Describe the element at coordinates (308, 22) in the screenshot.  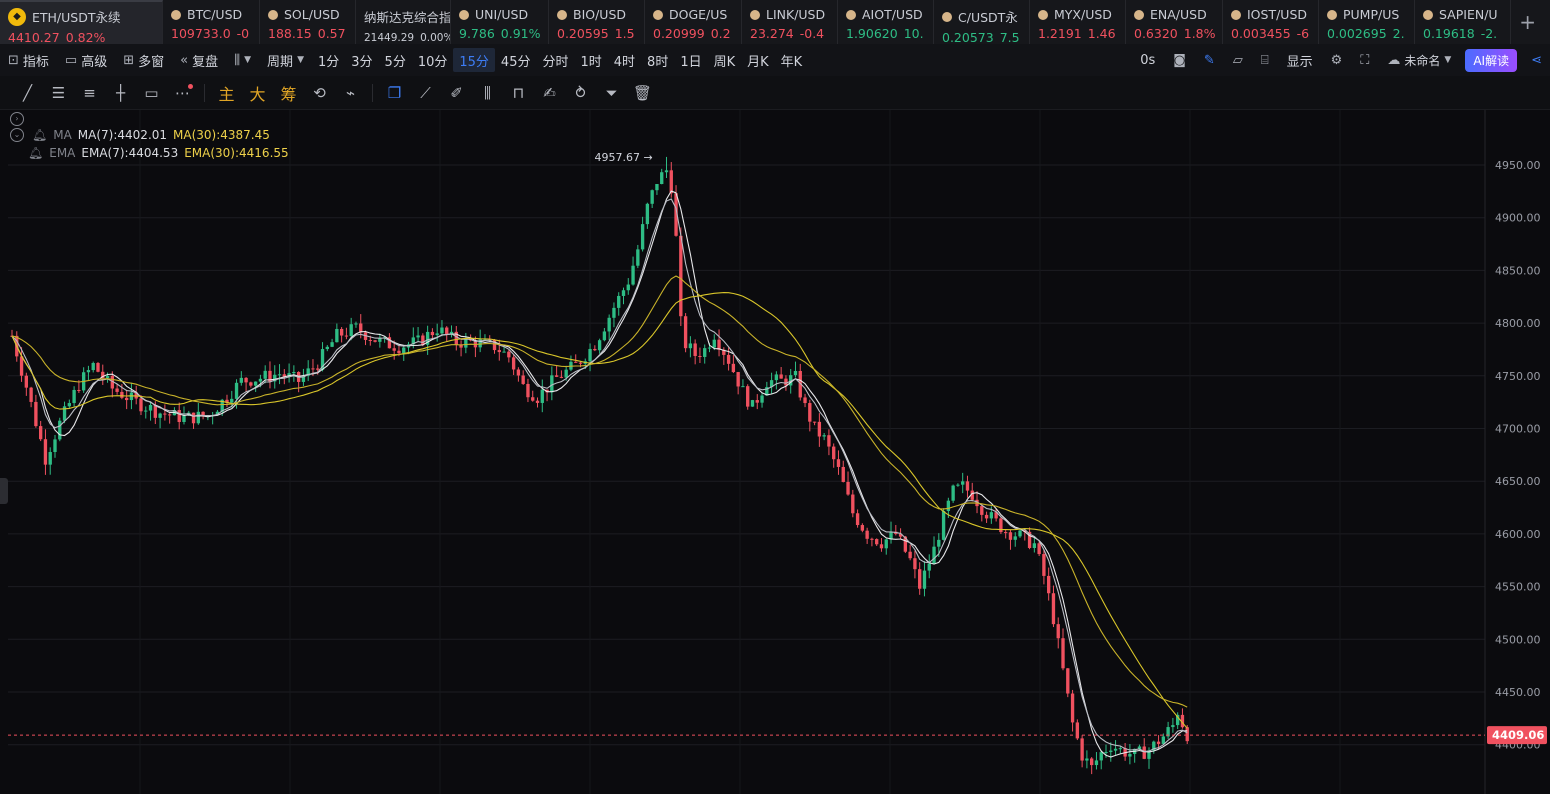
I see `ticker-item: SOL/USD 188.15 0.57` at that location.